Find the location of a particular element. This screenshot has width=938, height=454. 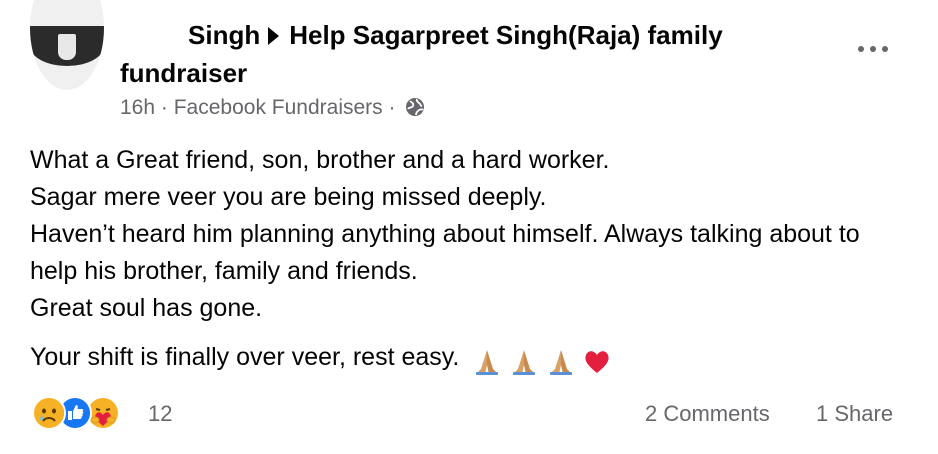

post-meta: 16h · Facebook Fundraisers · is located at coordinates (272, 108).